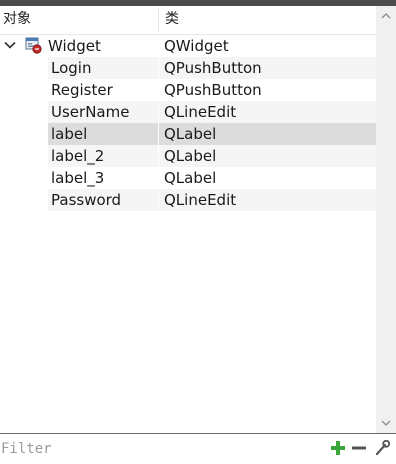 This screenshot has width=396, height=464. Describe the element at coordinates (69, 134) in the screenshot. I see `tree-item-name: label` at that location.